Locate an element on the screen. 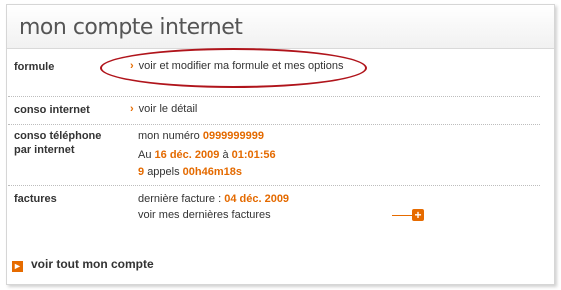  arrow-right-icon: ► is located at coordinates (17, 266).